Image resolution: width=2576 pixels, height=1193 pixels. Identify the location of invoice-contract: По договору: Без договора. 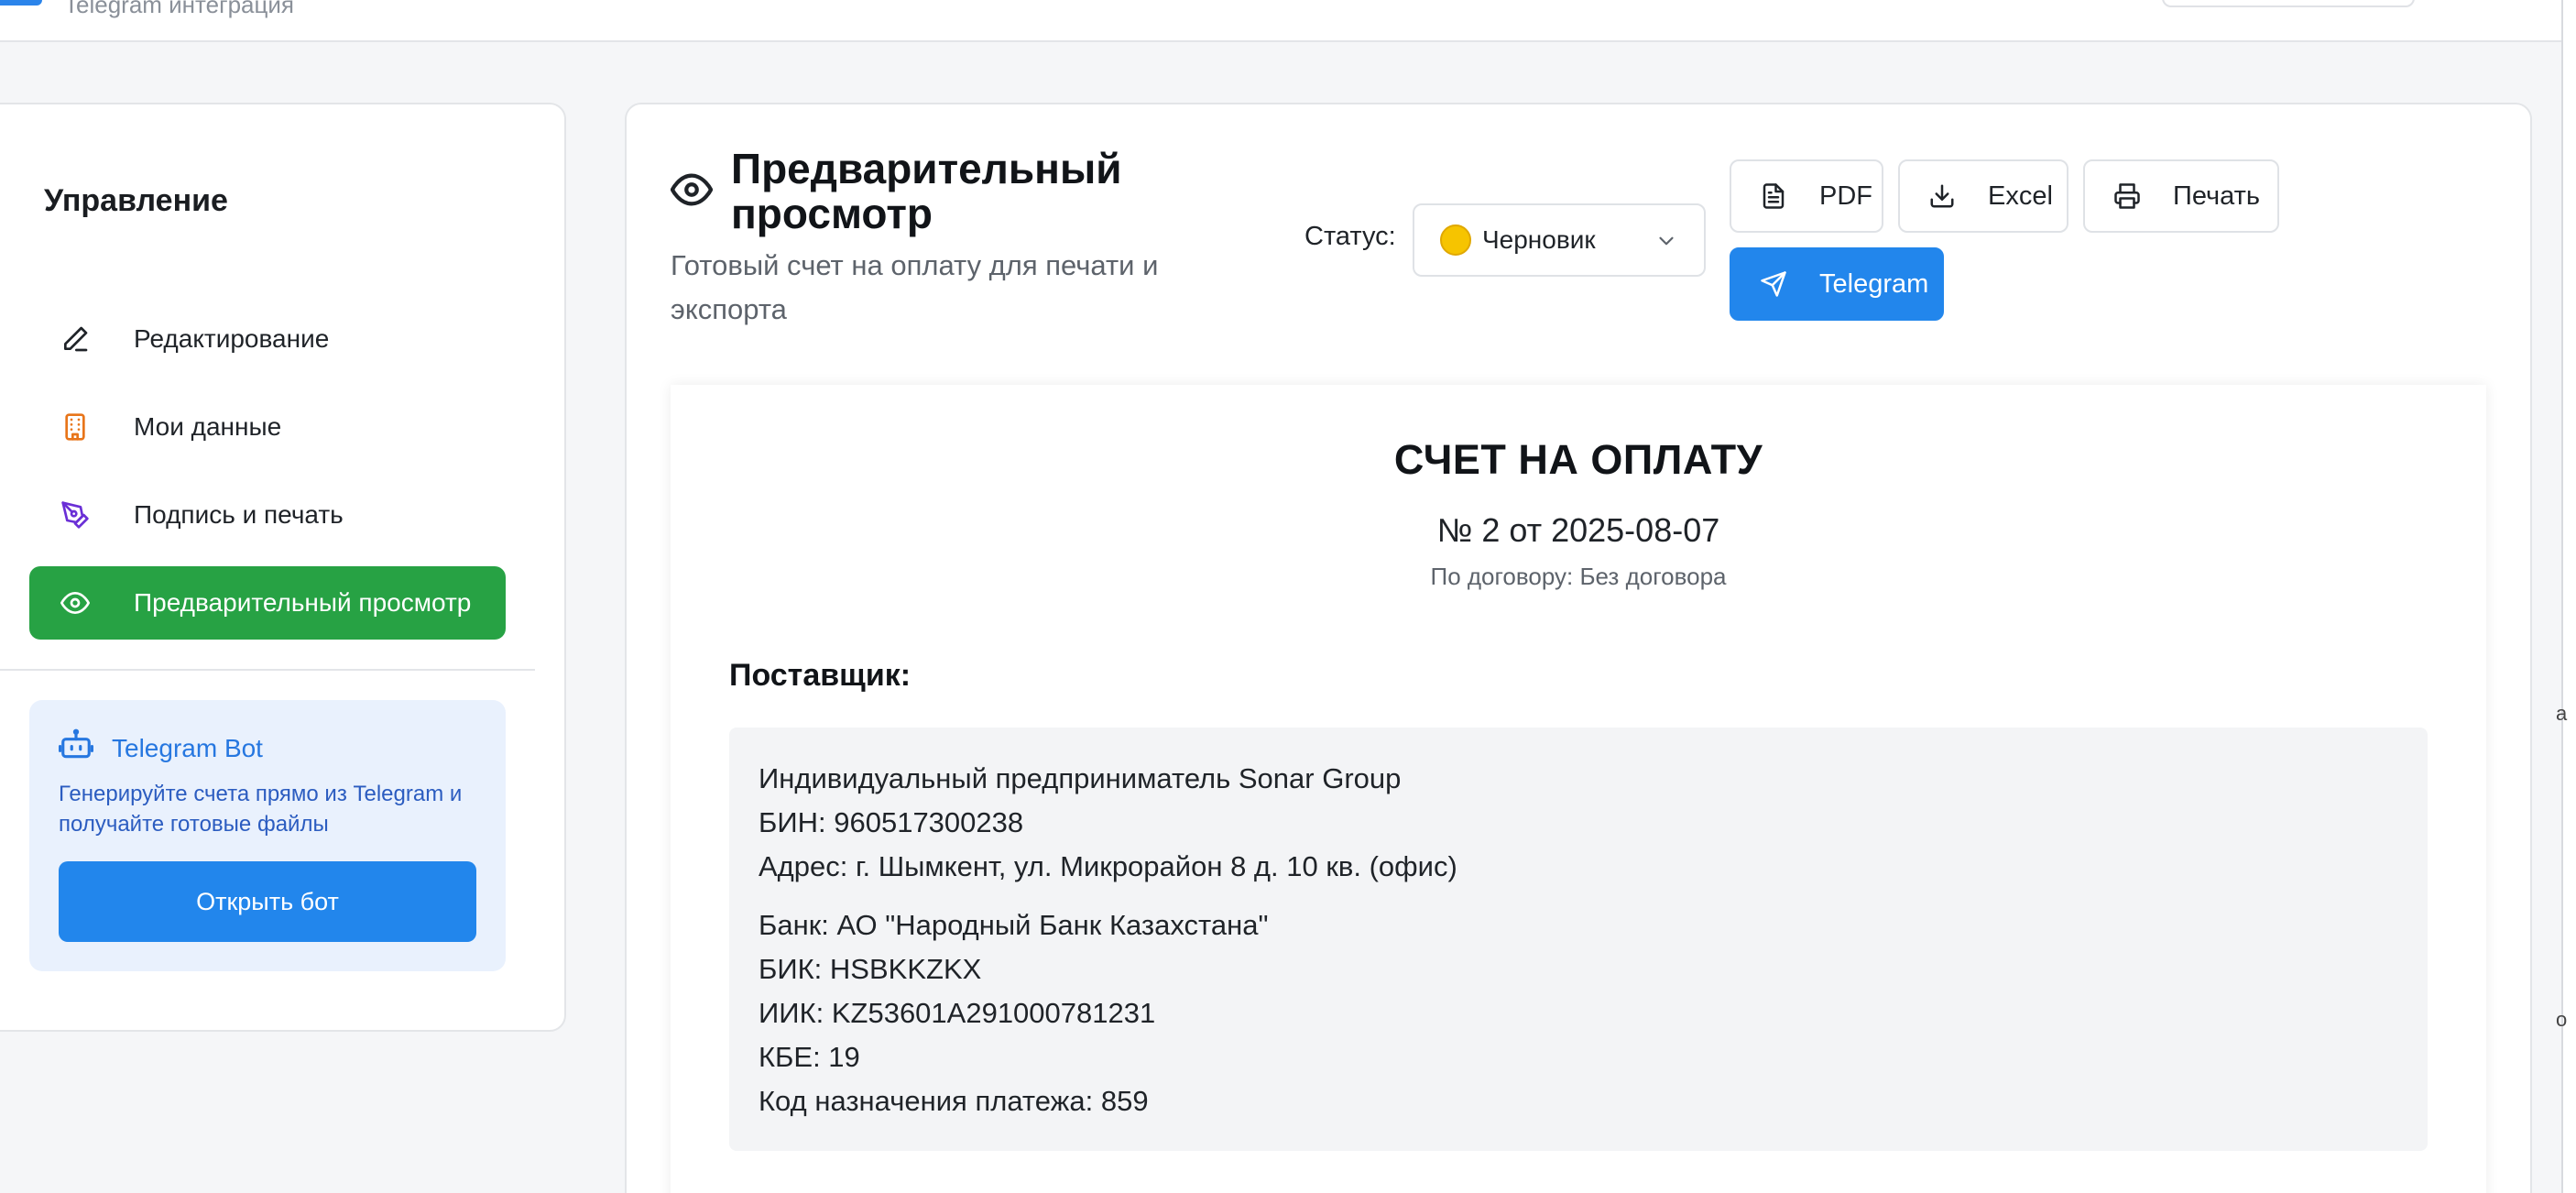
(1579, 576).